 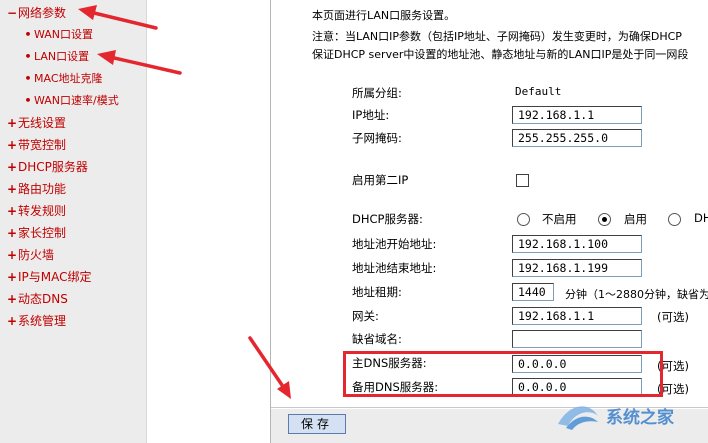 I want to click on watermark-logo: 系统之家, so click(x=616, y=418).